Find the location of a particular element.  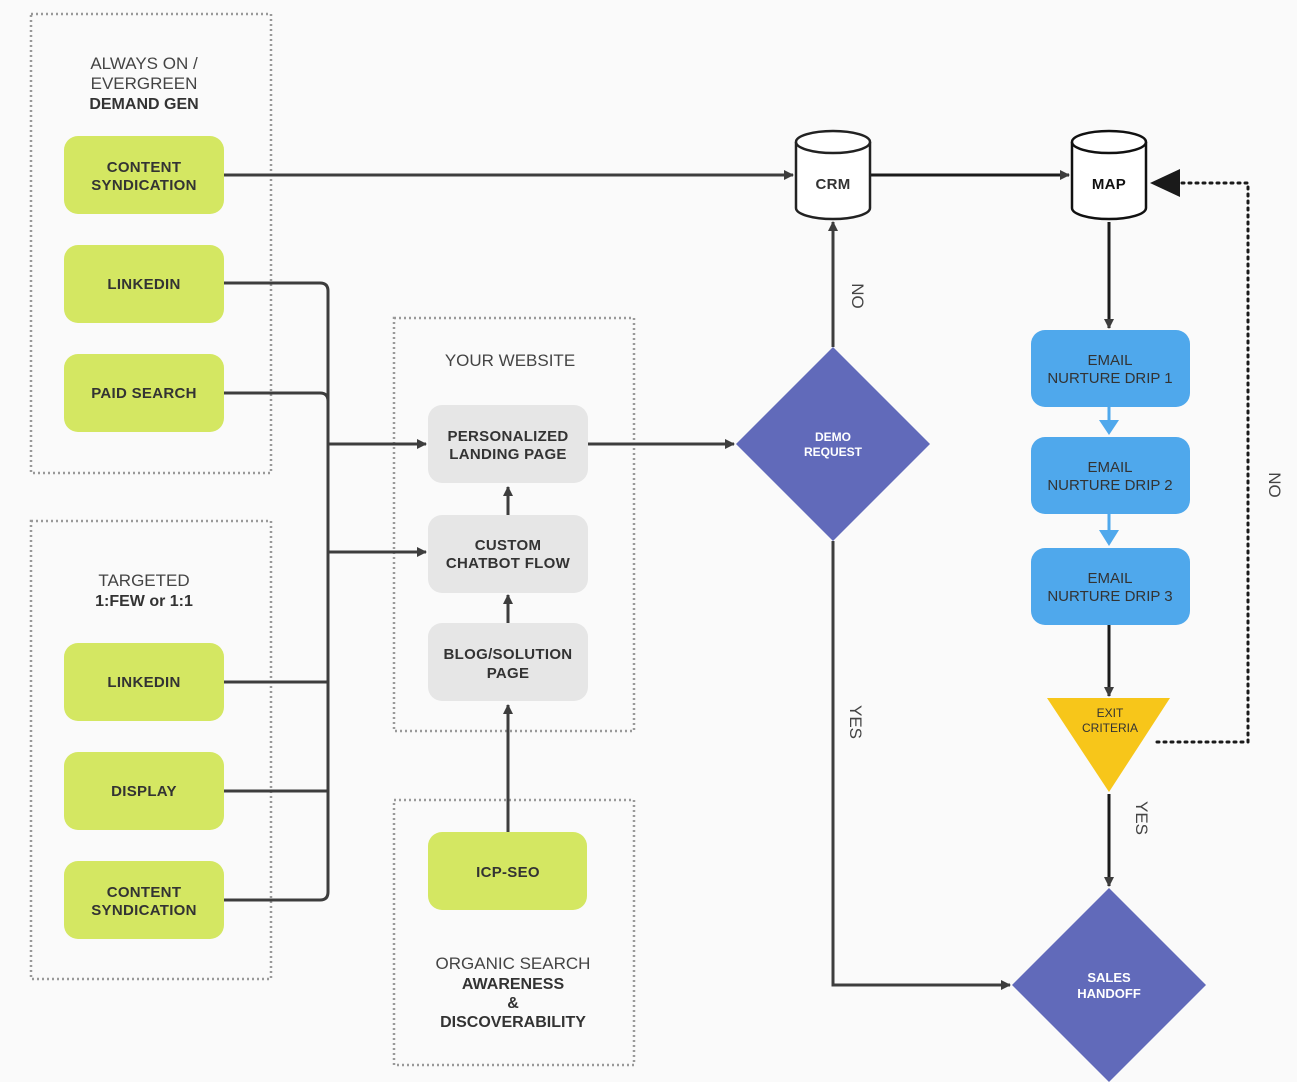

personalized-landing-page: PERSONALIZED LANDING PAGE is located at coordinates (508, 444).